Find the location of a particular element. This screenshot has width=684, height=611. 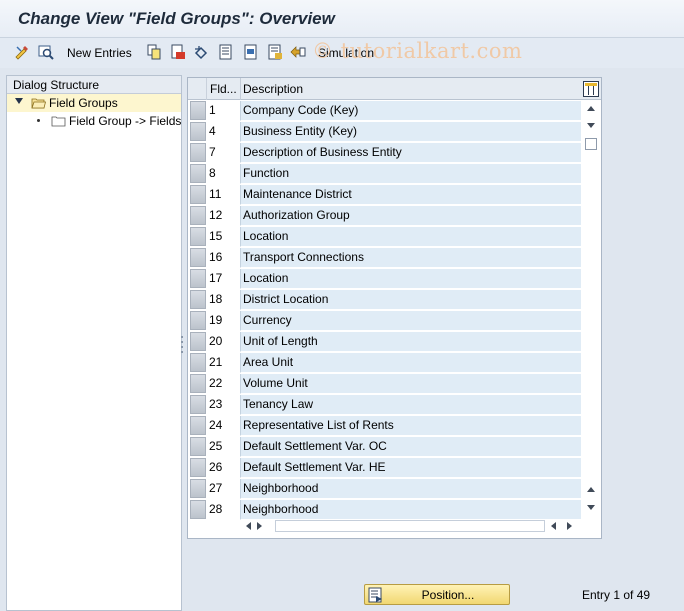

table-row: 16 Transport Connections is located at coordinates (394, 257).